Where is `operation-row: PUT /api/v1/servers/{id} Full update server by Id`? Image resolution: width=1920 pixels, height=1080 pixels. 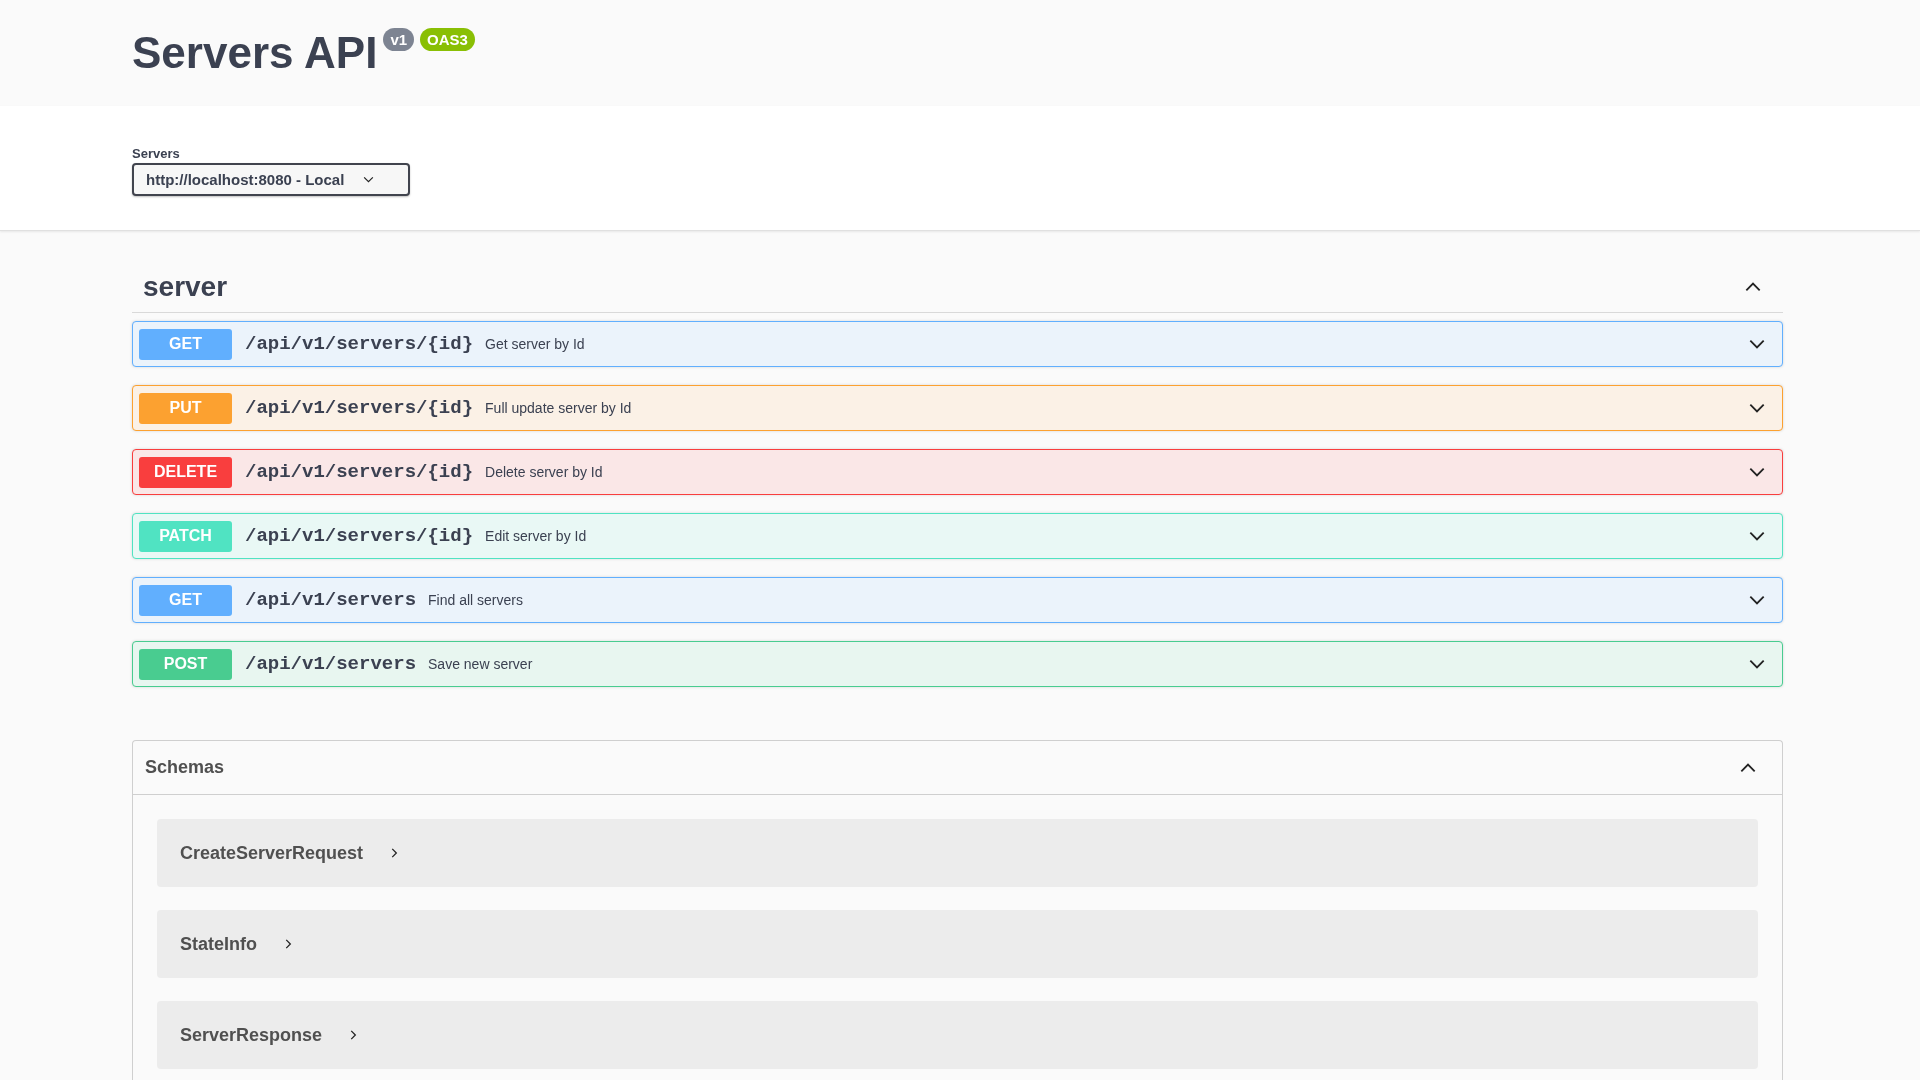 operation-row: PUT /api/v1/servers/{id} Full update server by Id is located at coordinates (957, 408).